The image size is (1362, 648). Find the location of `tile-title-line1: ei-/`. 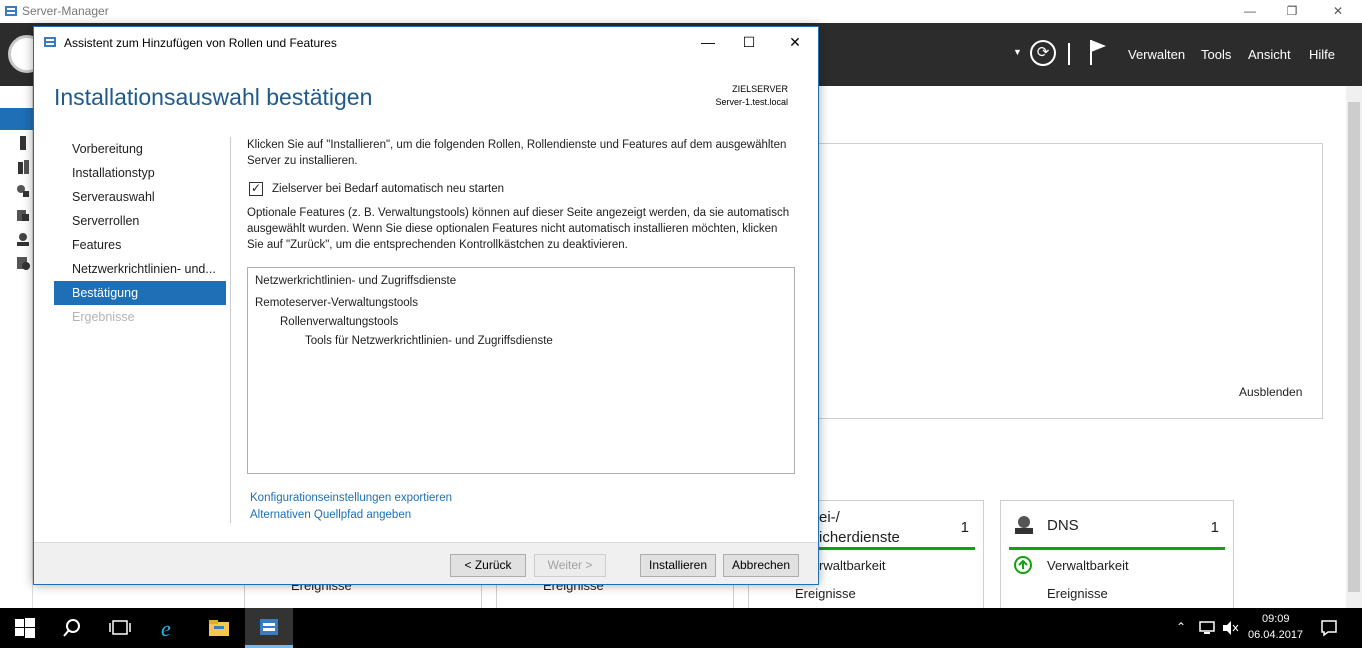

tile-title-line1: ei-/ is located at coordinates (829, 517).